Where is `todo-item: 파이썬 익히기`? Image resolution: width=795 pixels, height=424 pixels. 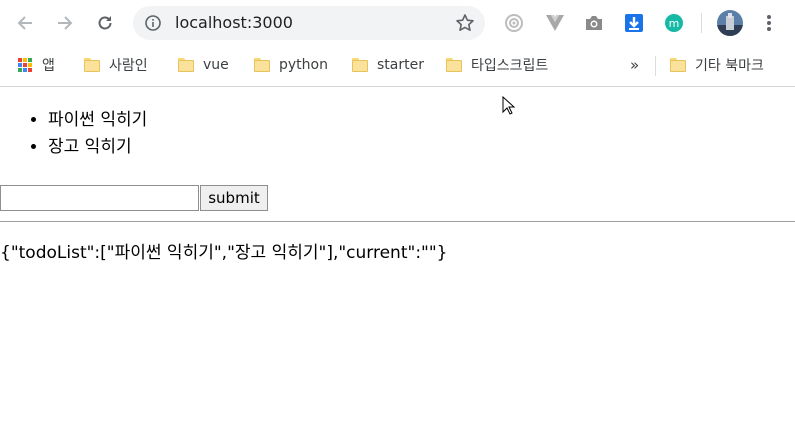 todo-item: 파이썬 익히기 is located at coordinates (97, 120).